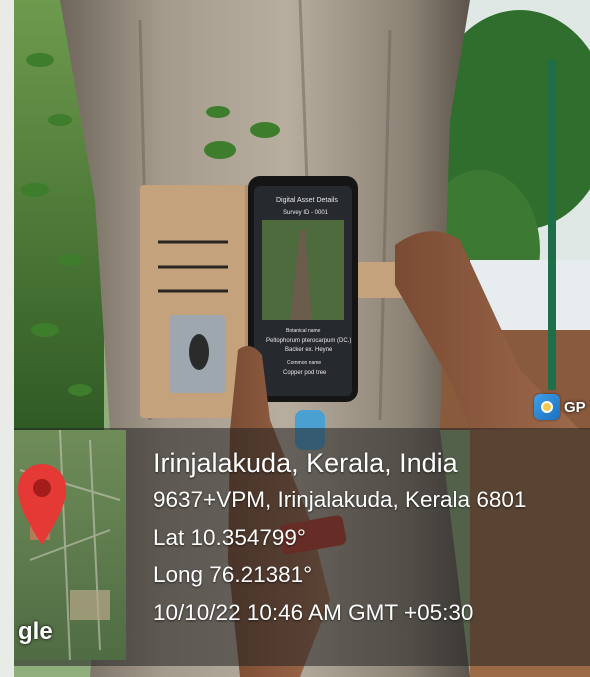 This screenshot has width=590, height=677. I want to click on location-title: Irinjalakuda, Kerala, India, so click(305, 463).